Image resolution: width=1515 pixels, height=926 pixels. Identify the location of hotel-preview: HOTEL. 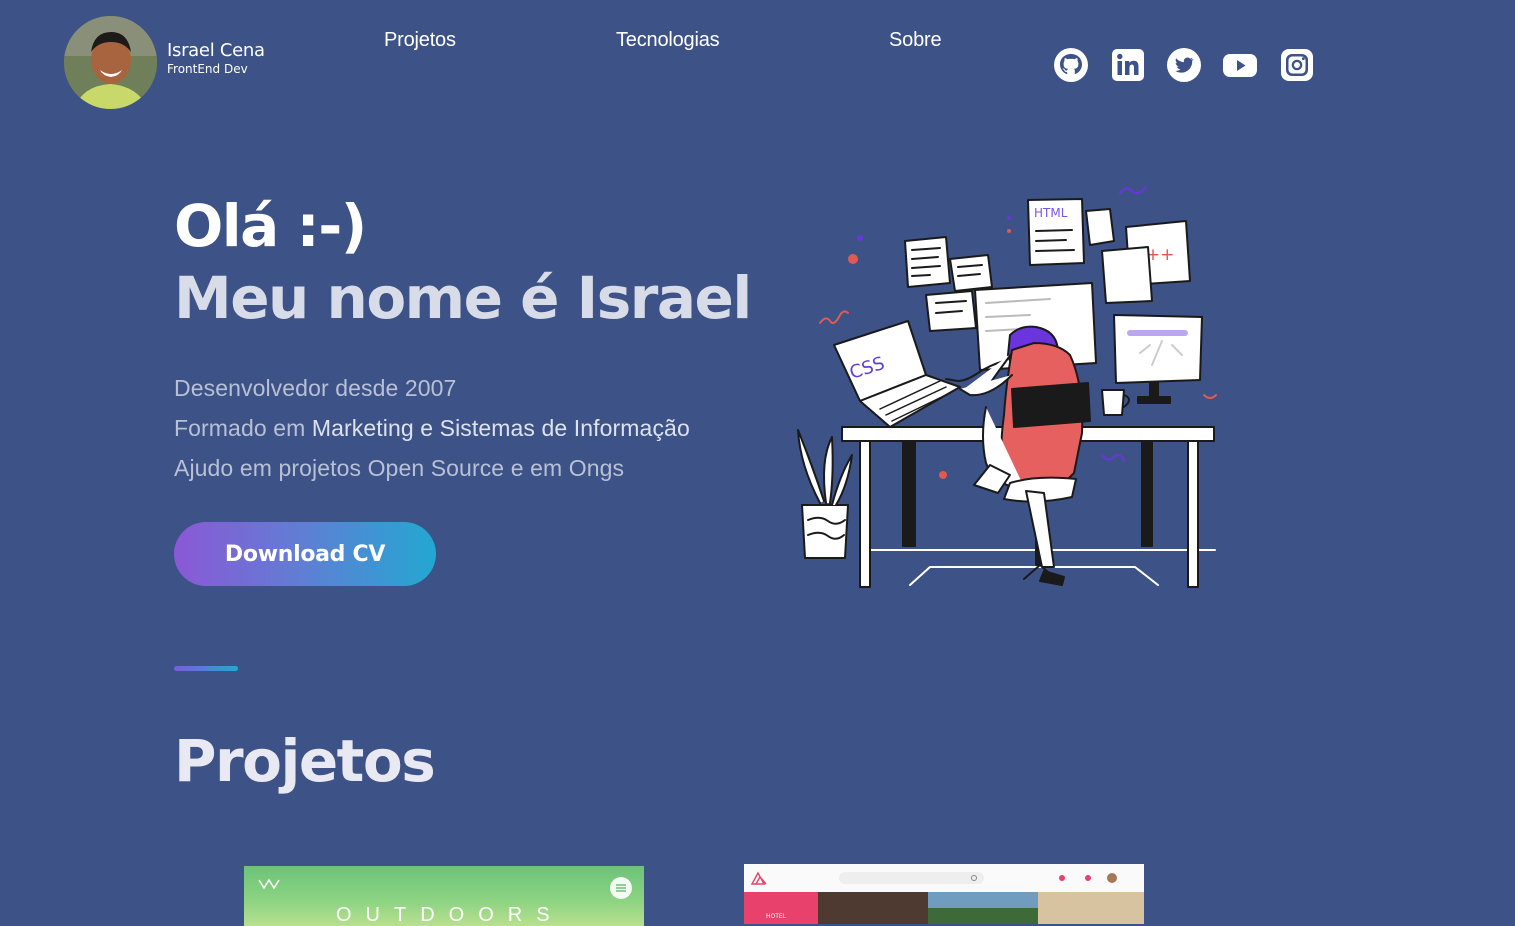
(944, 894).